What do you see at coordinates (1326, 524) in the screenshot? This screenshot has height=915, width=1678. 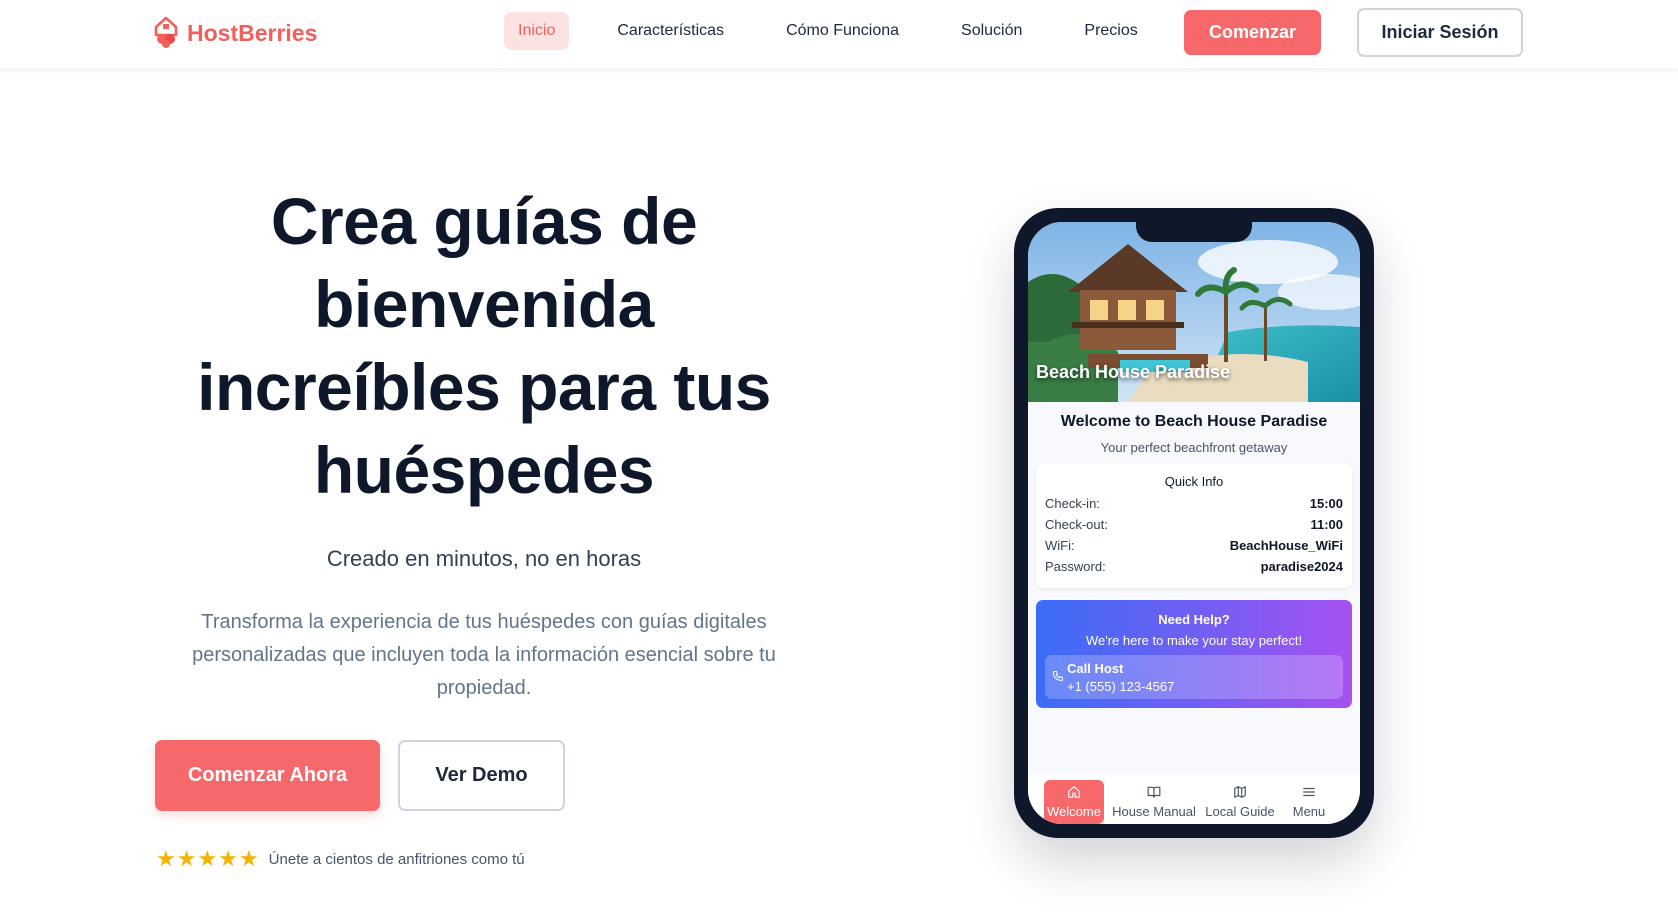 I see `quick-info-value: 11:00` at bounding box center [1326, 524].